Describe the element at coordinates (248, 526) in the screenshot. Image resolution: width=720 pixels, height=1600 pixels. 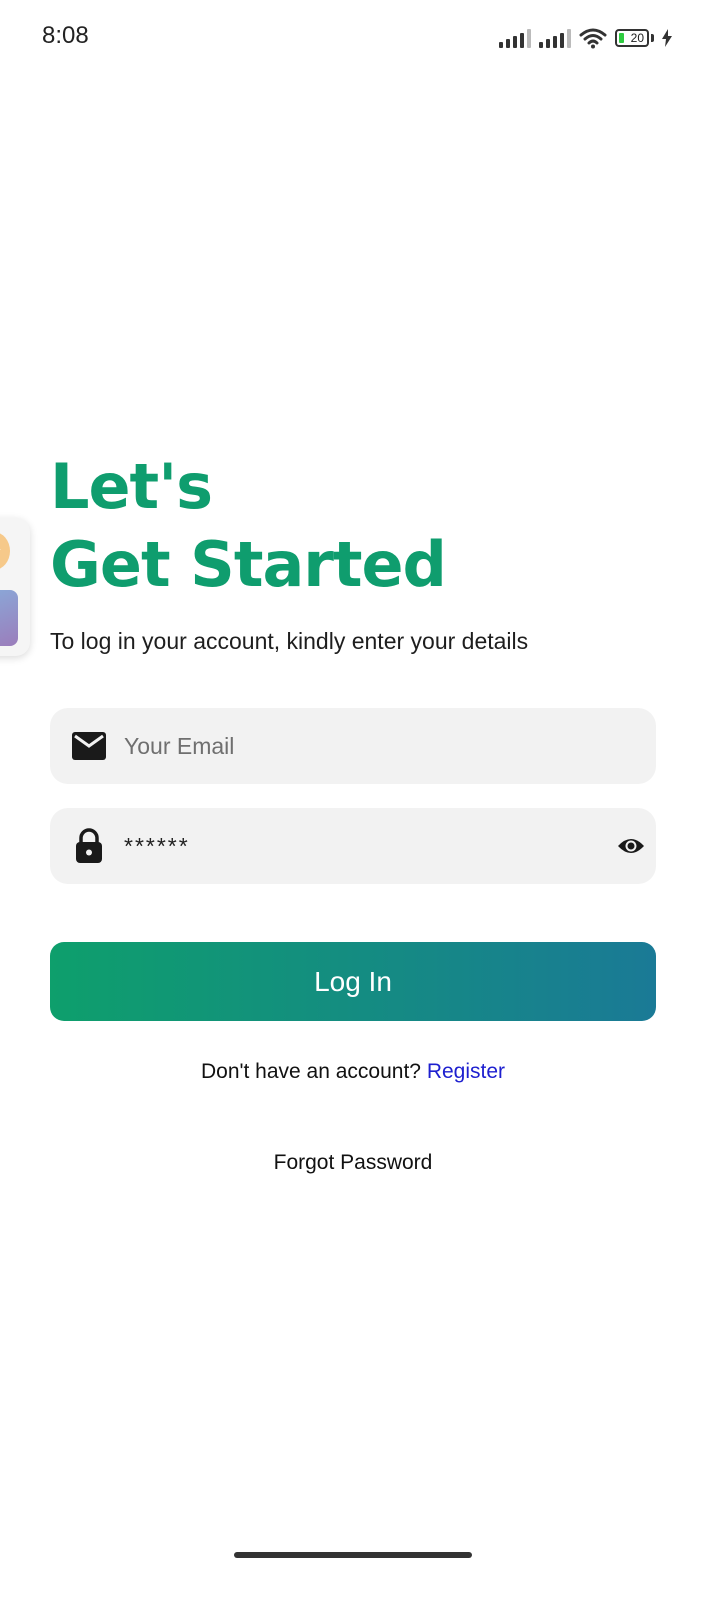
I see `page-title: Let's Get Started` at that location.